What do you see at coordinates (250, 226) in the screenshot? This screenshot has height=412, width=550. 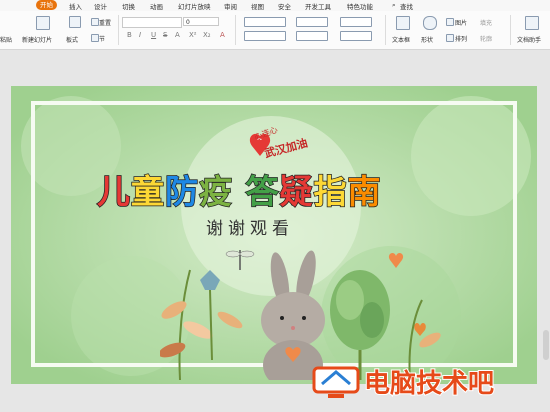 I see `slide-subtitle: 谢谢观看` at bounding box center [250, 226].